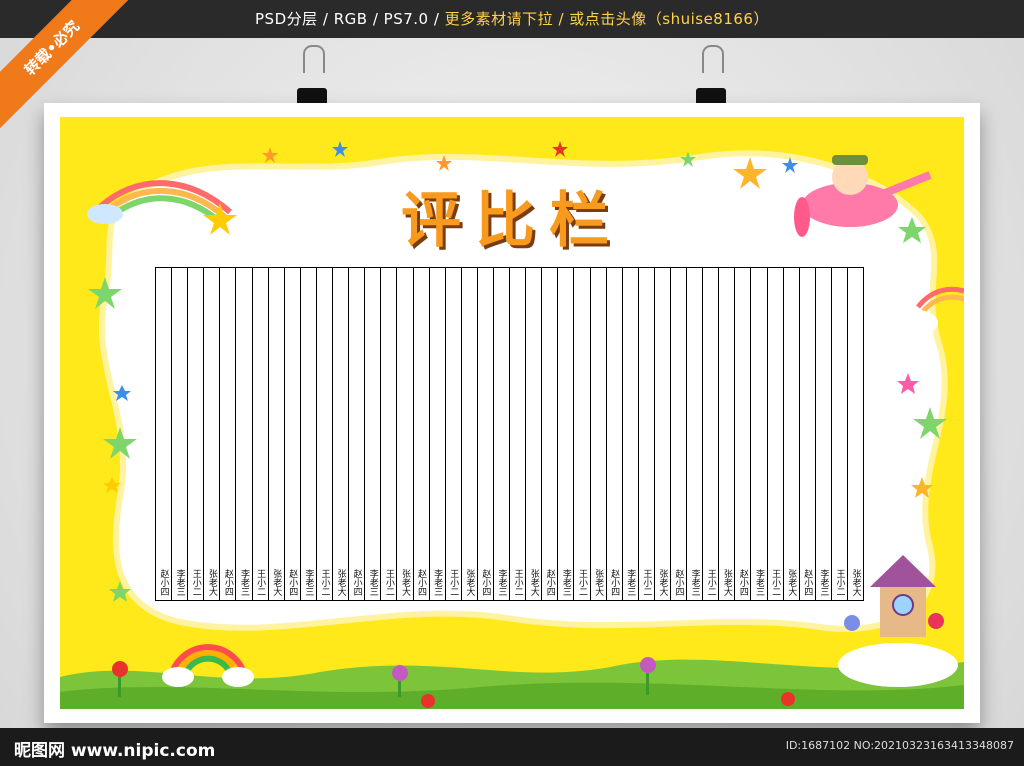 The image size is (1024, 766). What do you see at coordinates (512, 221) in the screenshot?
I see `poster-title: 评比栏` at bounding box center [512, 221].